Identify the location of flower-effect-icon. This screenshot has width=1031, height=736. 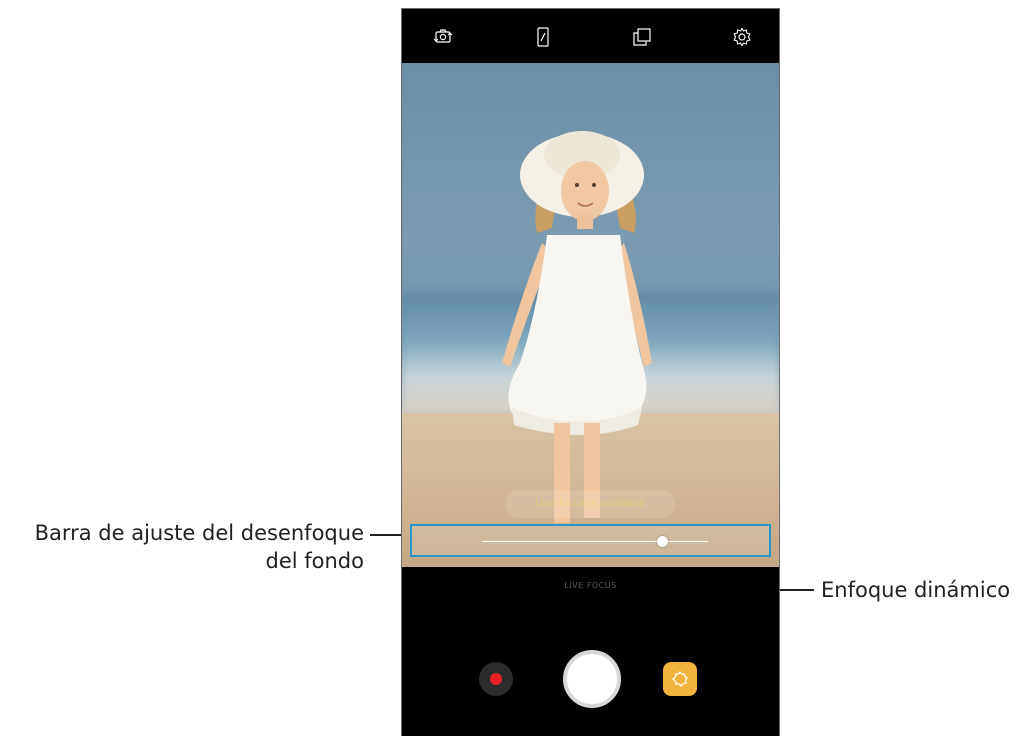
(680, 679).